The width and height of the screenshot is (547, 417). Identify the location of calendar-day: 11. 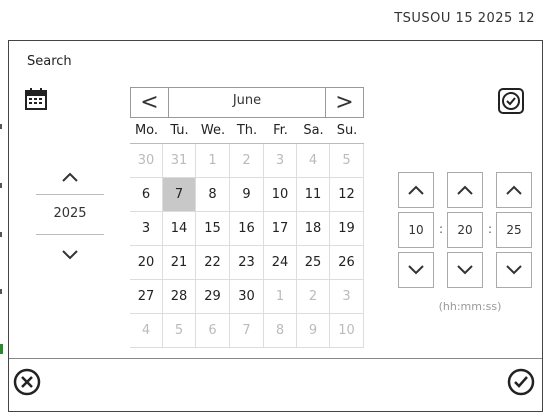
(313, 195).